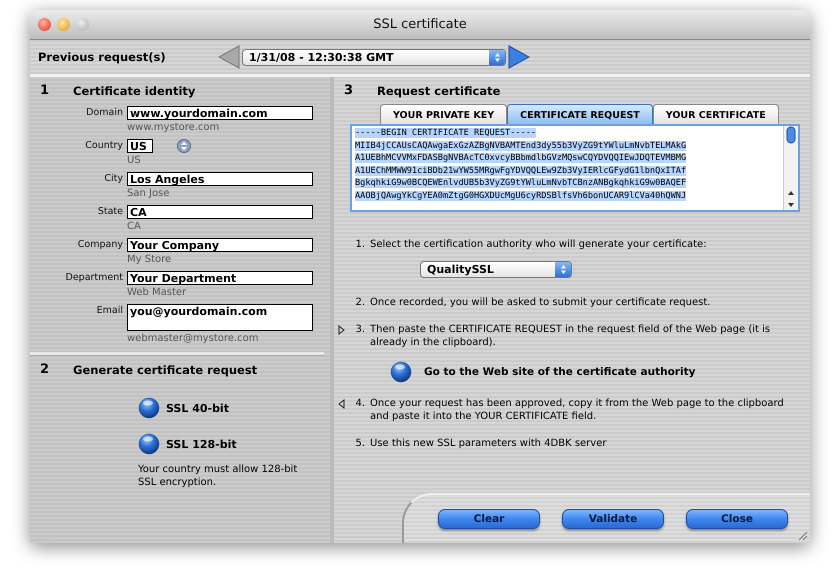  What do you see at coordinates (539, 244) in the screenshot?
I see `step-text: Select the certification authority who will generate your certificate:` at bounding box center [539, 244].